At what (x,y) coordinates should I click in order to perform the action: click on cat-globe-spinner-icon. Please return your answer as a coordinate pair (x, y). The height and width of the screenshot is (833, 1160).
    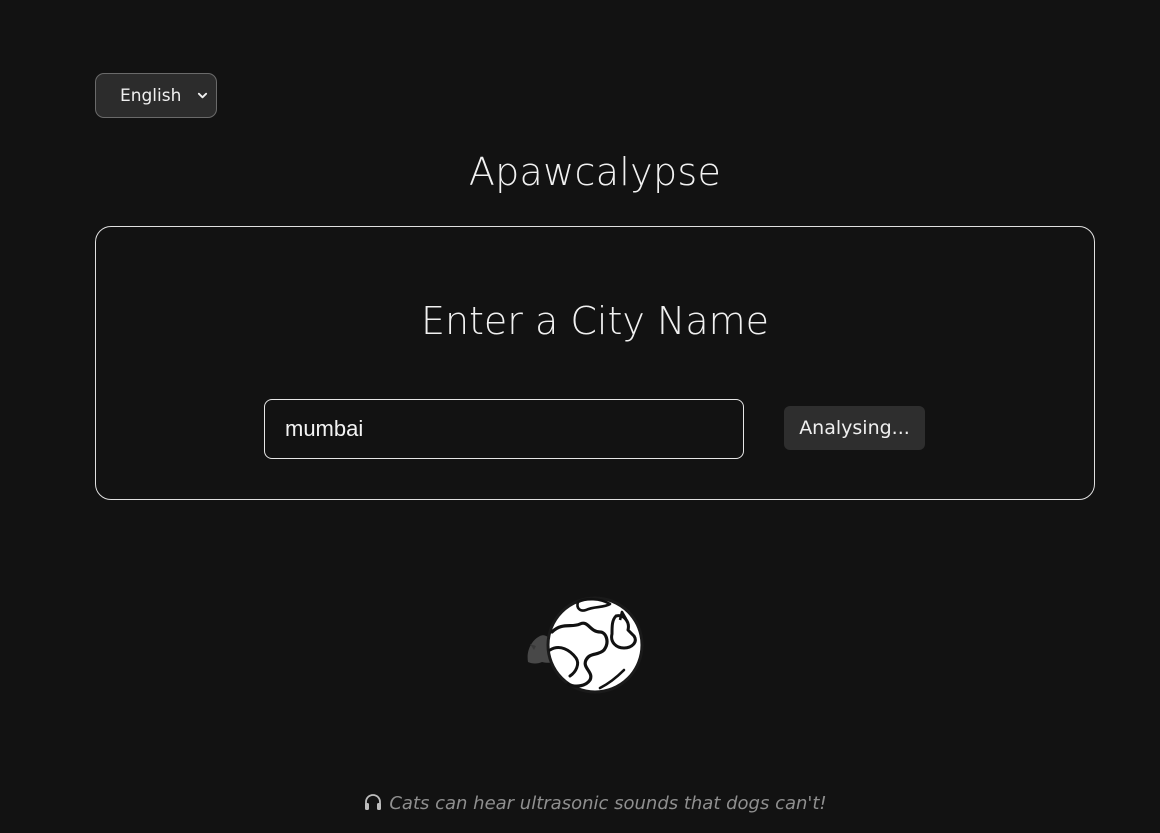
    Looking at the image, I should click on (585, 645).